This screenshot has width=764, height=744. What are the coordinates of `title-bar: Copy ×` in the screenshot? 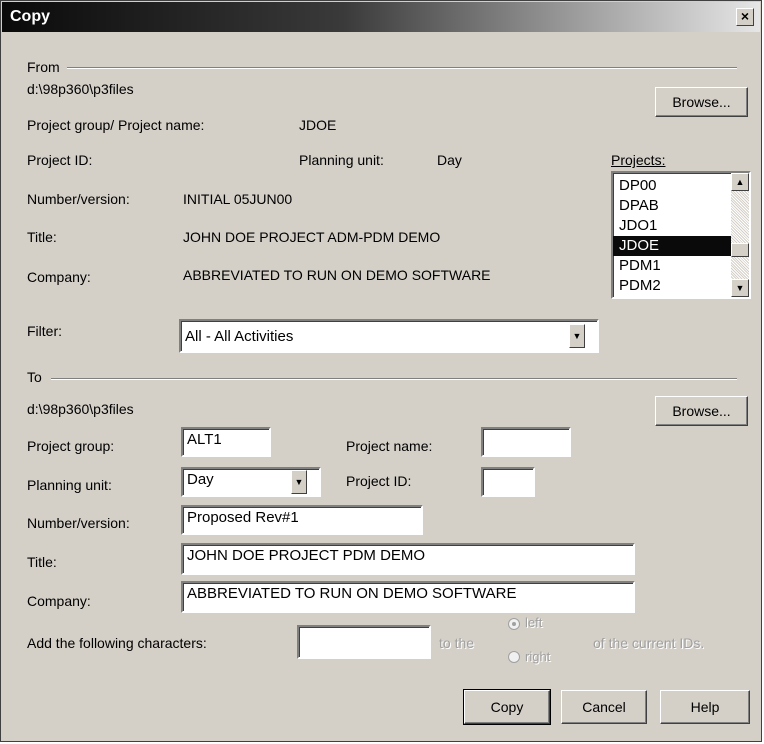 It's located at (381, 17).